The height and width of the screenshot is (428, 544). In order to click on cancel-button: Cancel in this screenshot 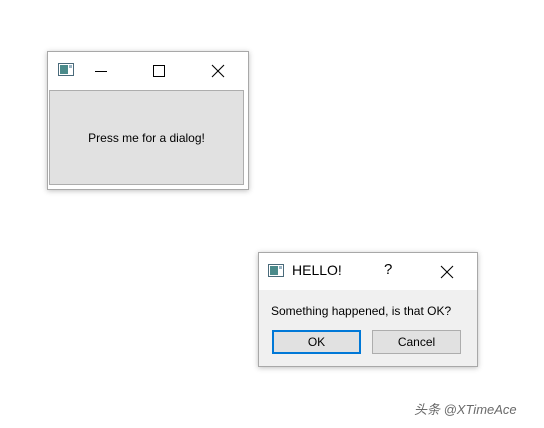, I will do `click(416, 342)`.